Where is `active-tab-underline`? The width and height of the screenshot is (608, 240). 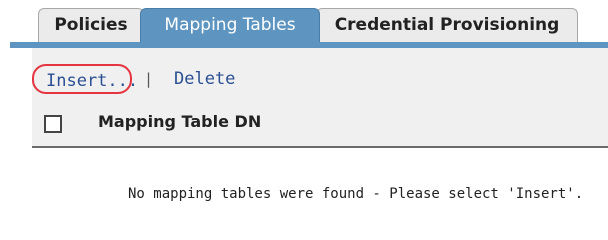 active-tab-underline is located at coordinates (309, 45).